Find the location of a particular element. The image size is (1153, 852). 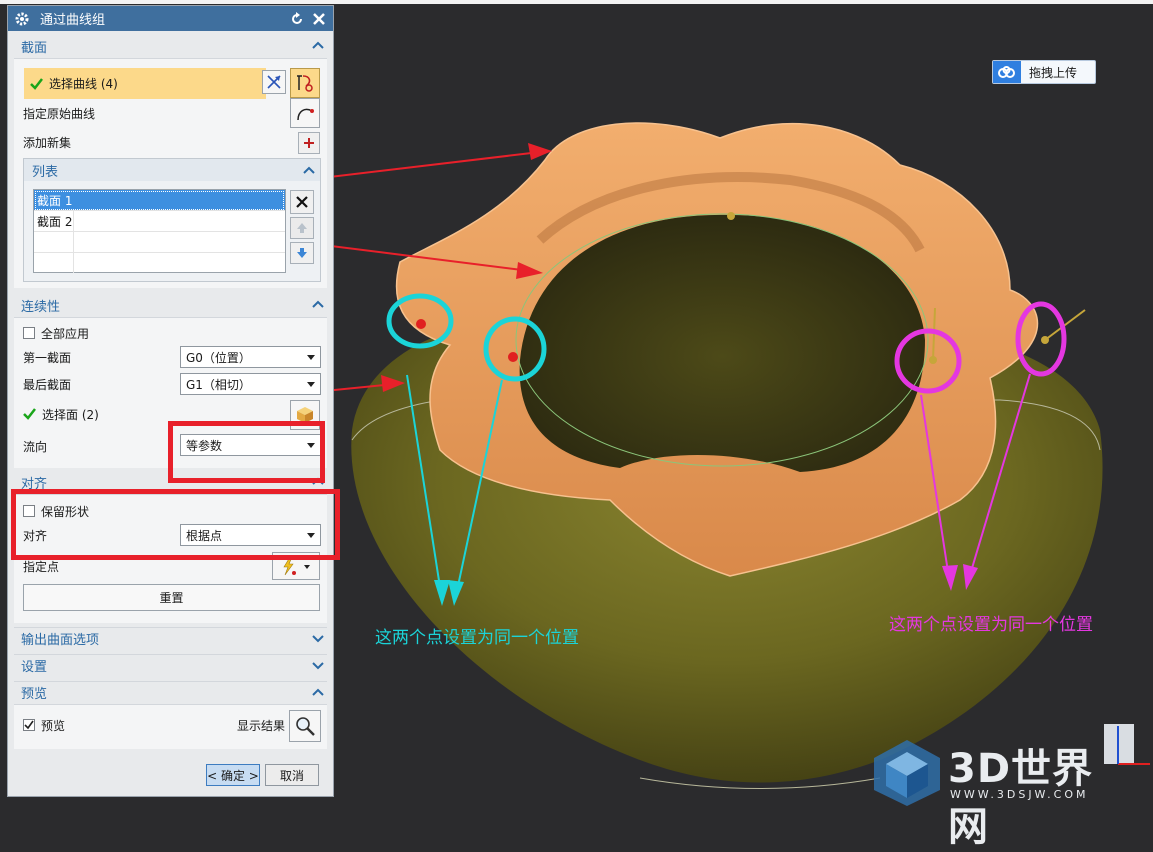

first-section-label: 第一截面 is located at coordinates (47, 357).